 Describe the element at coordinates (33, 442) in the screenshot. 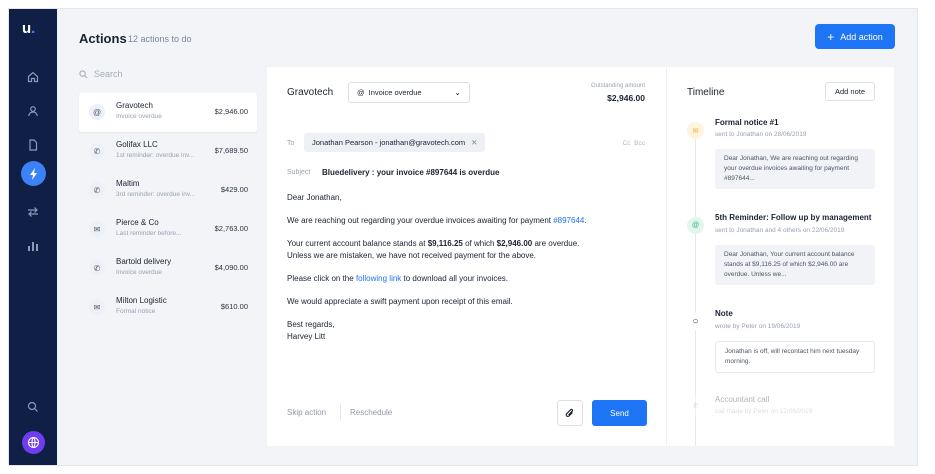

I see `globe-icon` at that location.